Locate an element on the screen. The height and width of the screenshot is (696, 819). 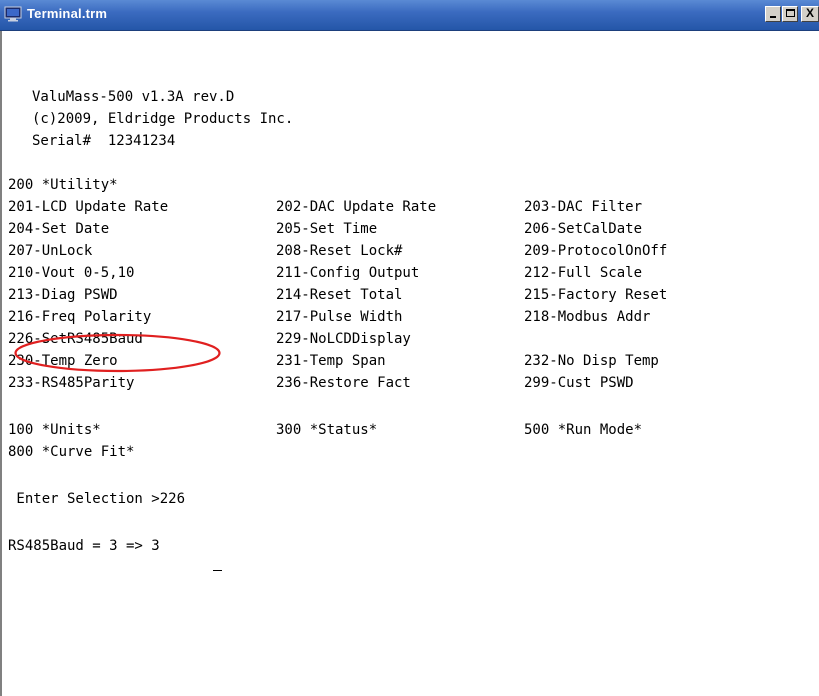
menu-item: 208-Reset Lock# is located at coordinates (339, 251).